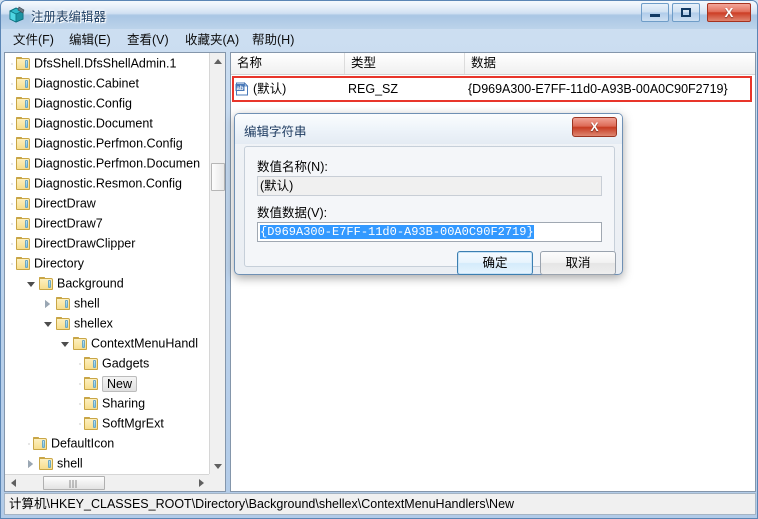  I want to click on tree-item-diagnostic-cabinet: Diagnostic.Cabinet, so click(107, 83).